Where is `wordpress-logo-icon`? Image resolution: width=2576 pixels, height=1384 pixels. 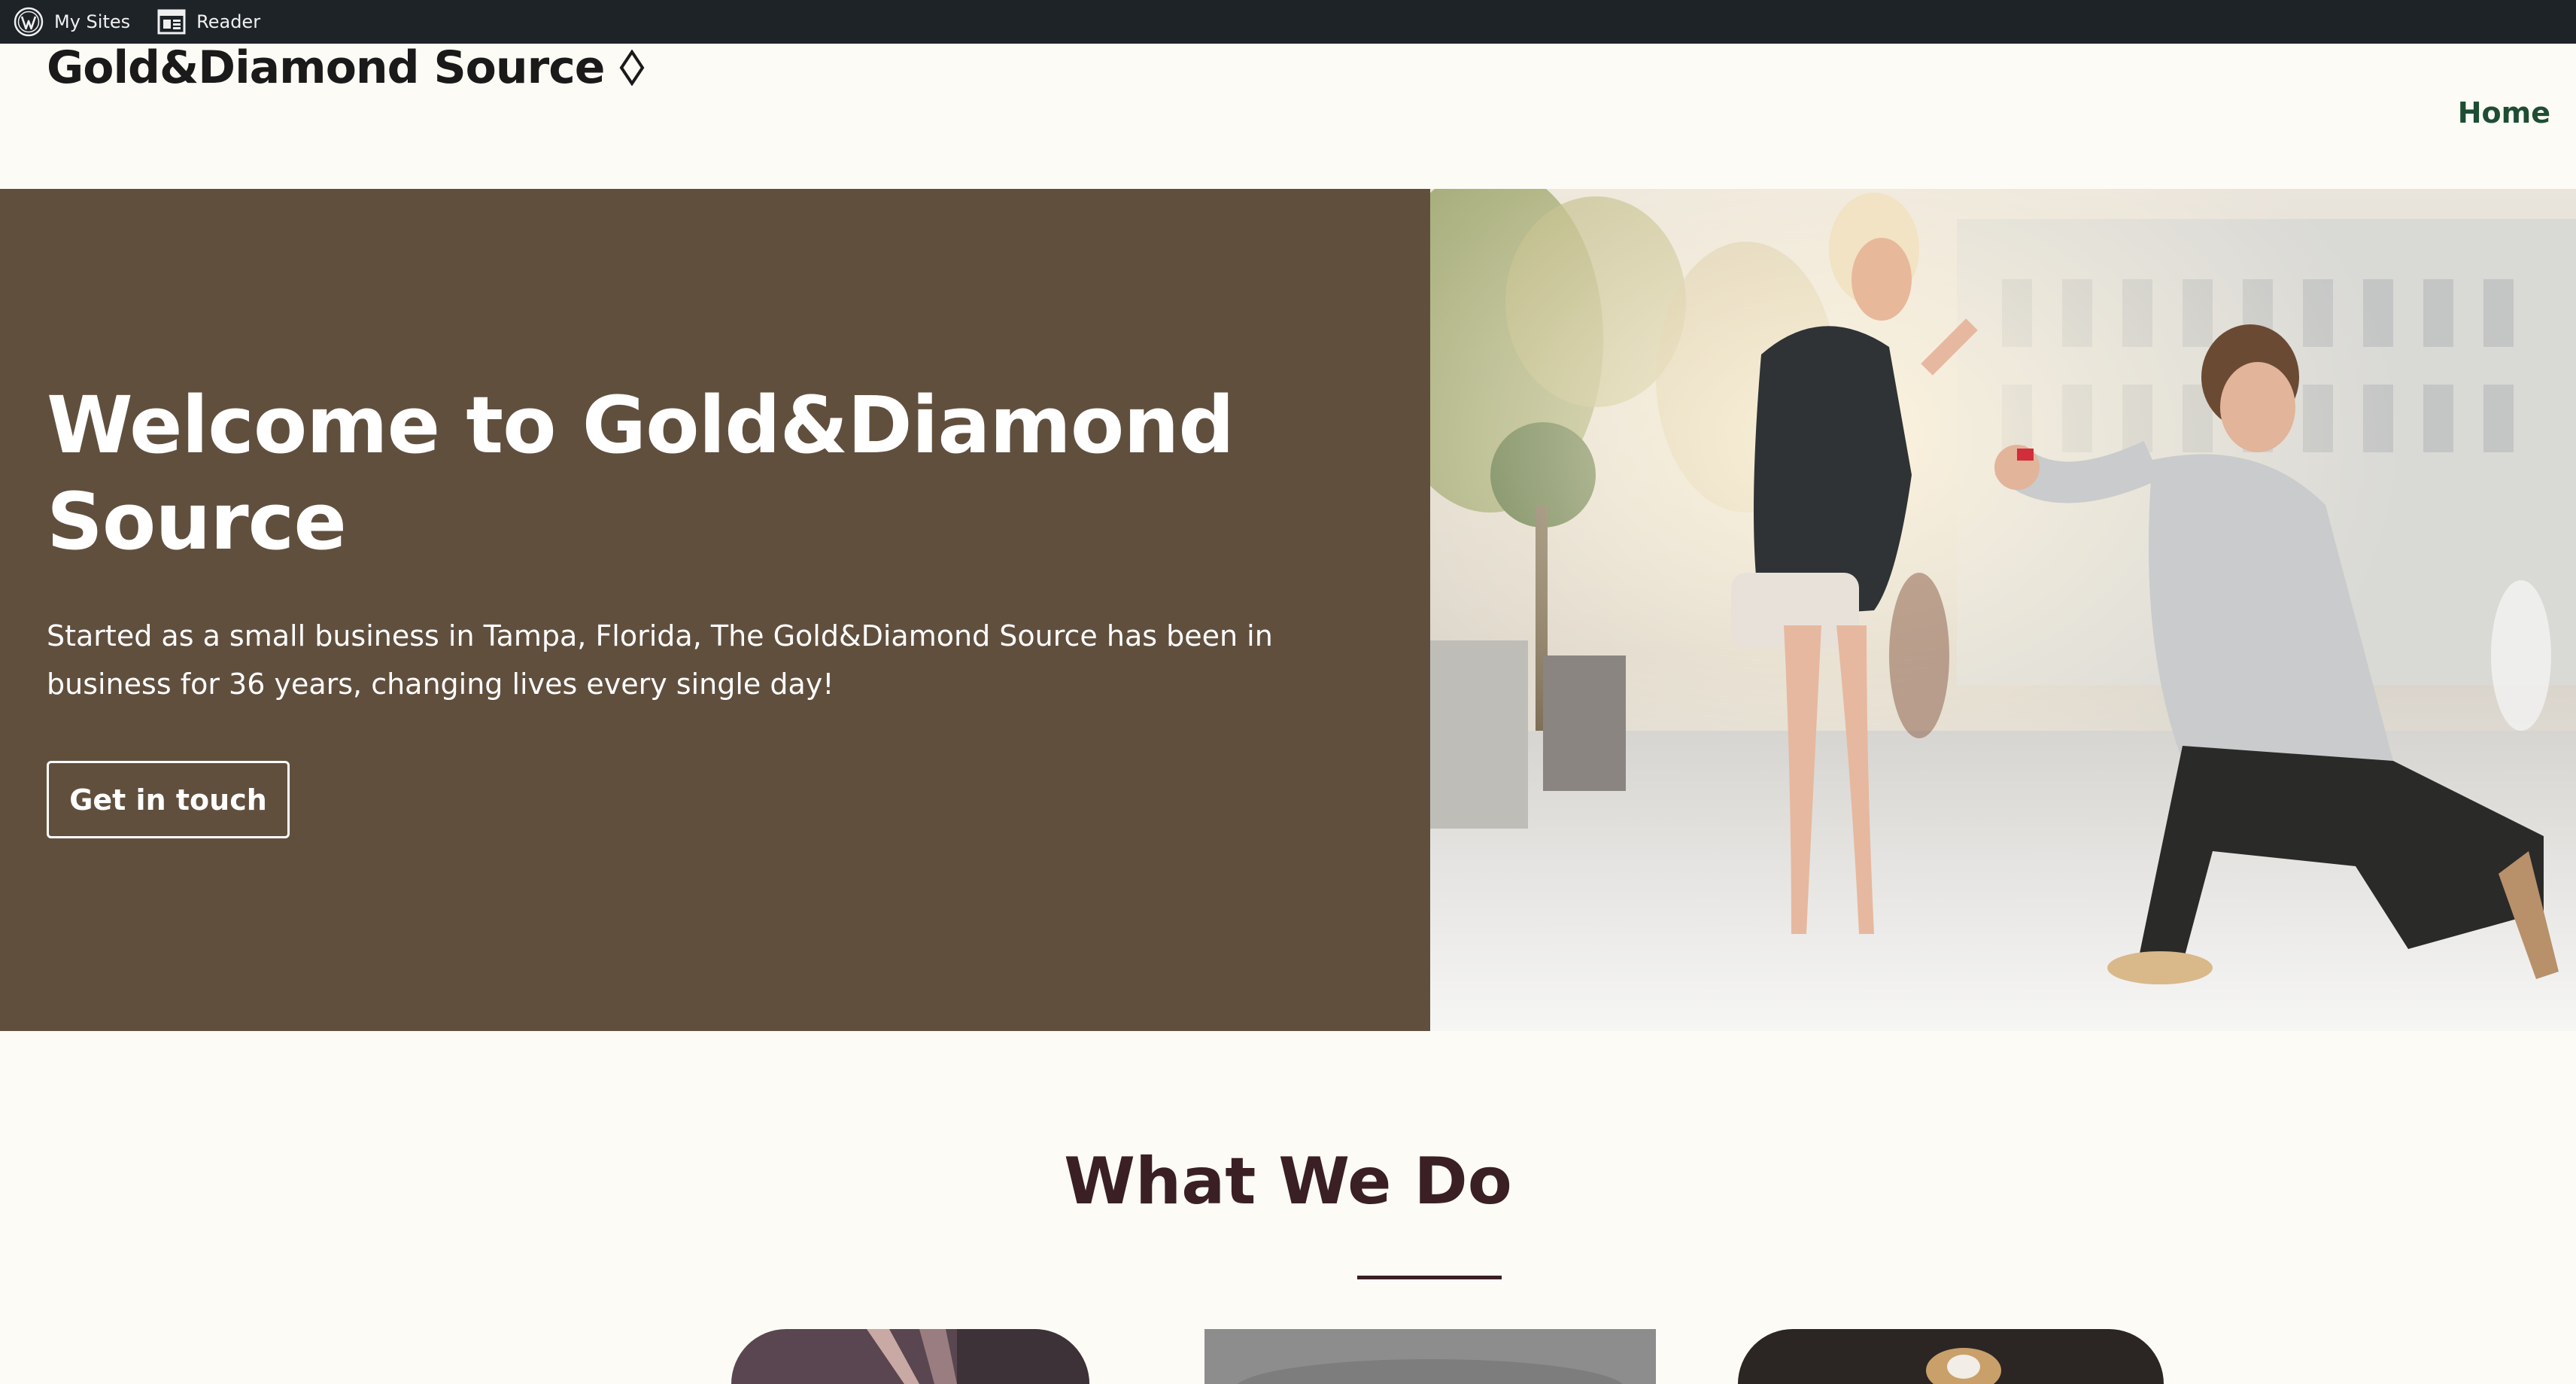 wordpress-logo-icon is located at coordinates (29, 22).